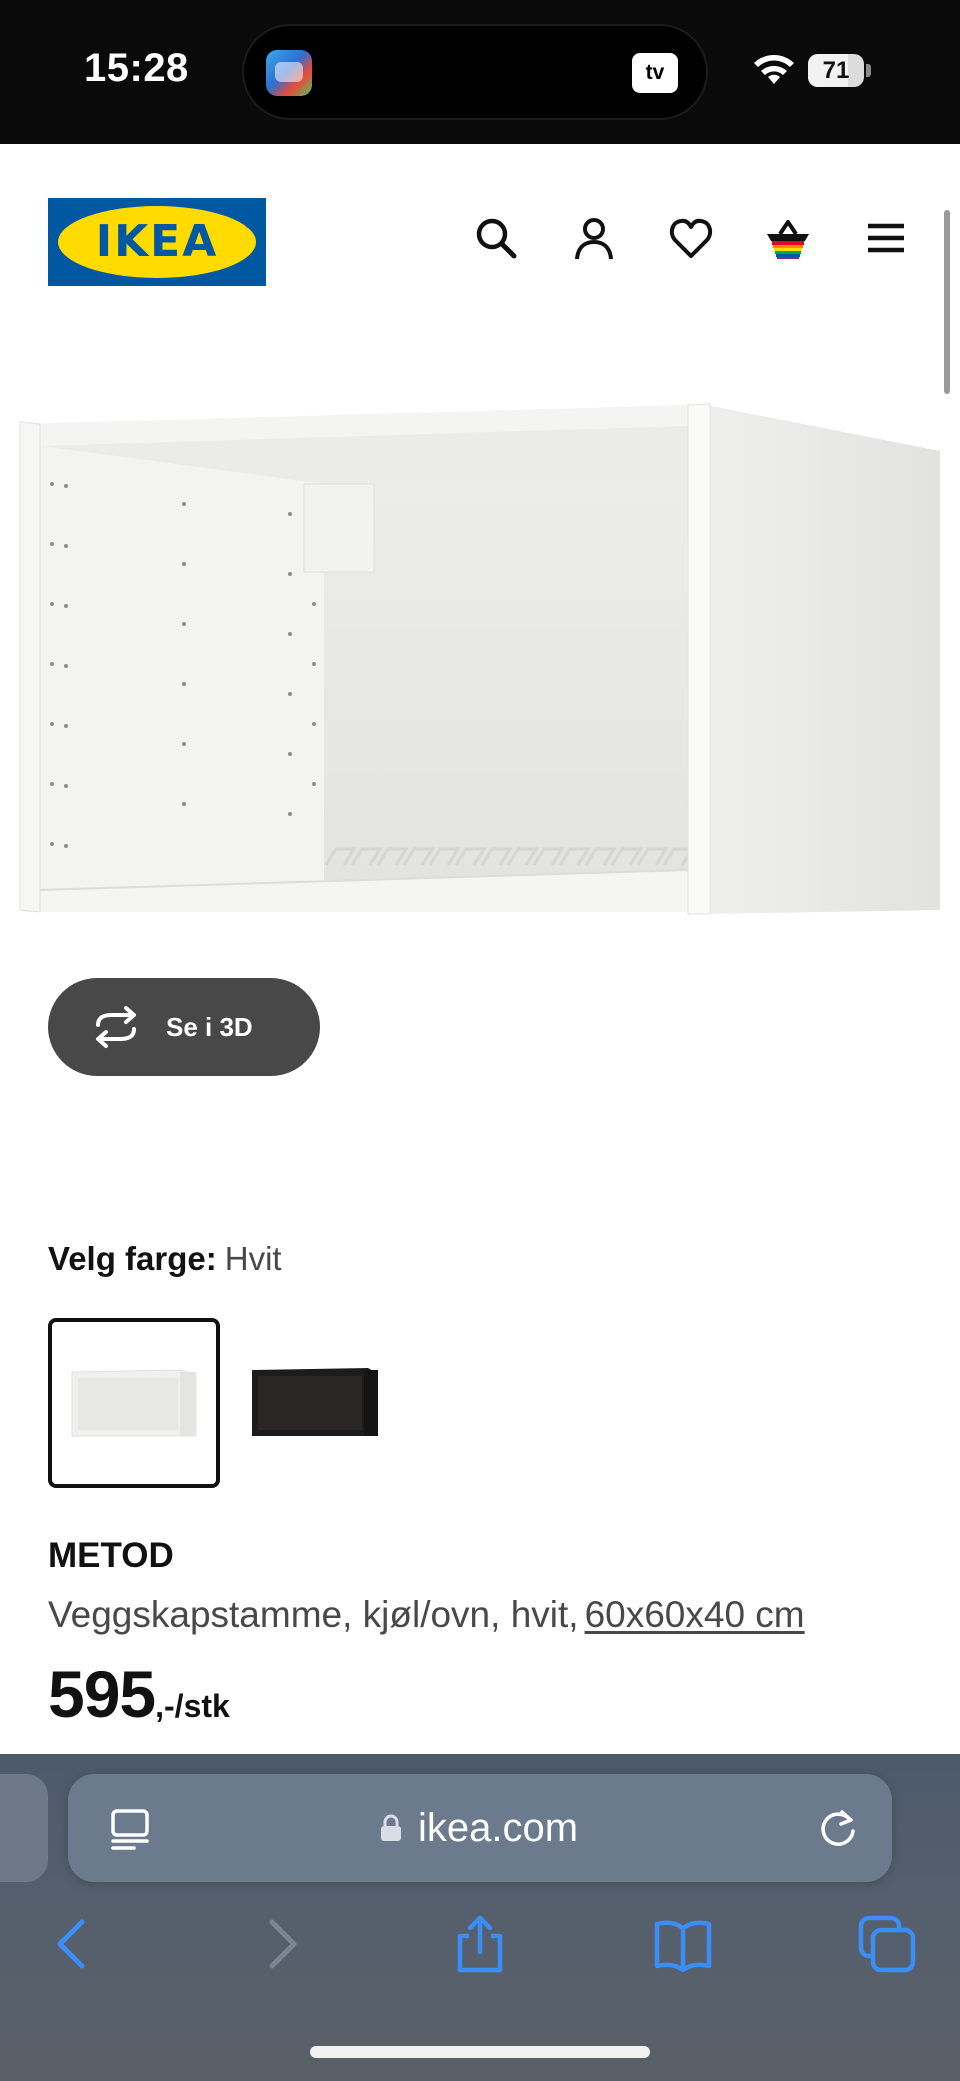 Image resolution: width=960 pixels, height=2081 pixels. What do you see at coordinates (498, 1828) in the screenshot?
I see `url-text: ikea.com` at bounding box center [498, 1828].